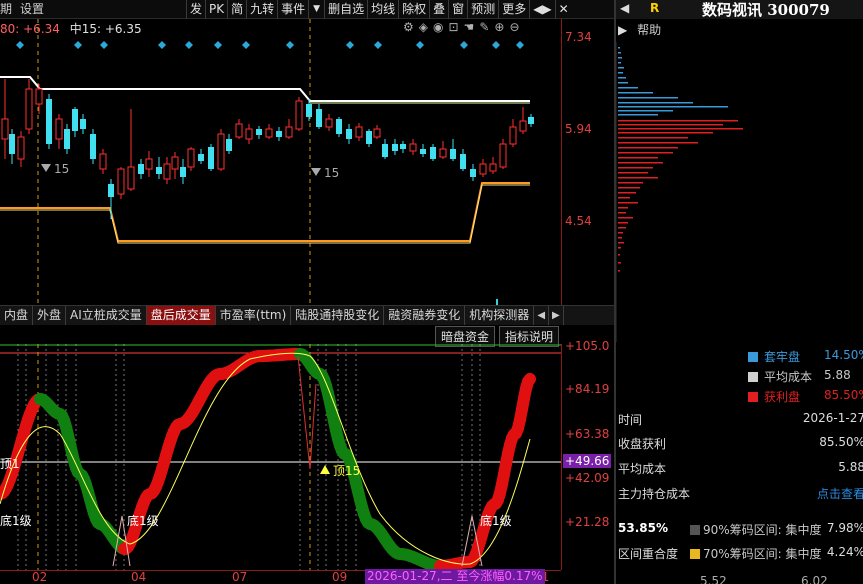  What do you see at coordinates (624, 8) in the screenshot?
I see `back-icon: ◀` at bounding box center [624, 8].